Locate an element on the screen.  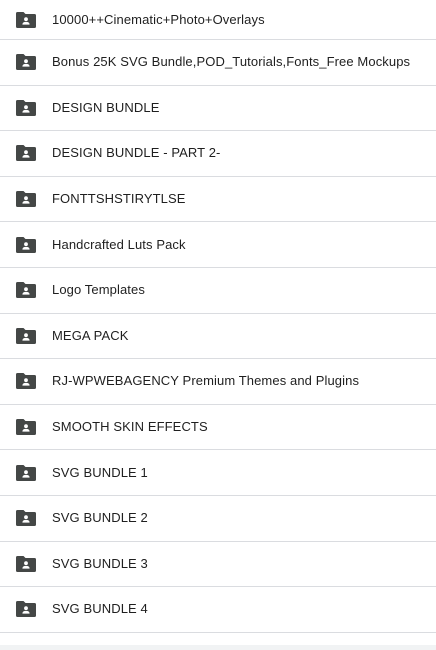
folder-row: FONTTSHSTIRYTLSE is located at coordinates (218, 200).